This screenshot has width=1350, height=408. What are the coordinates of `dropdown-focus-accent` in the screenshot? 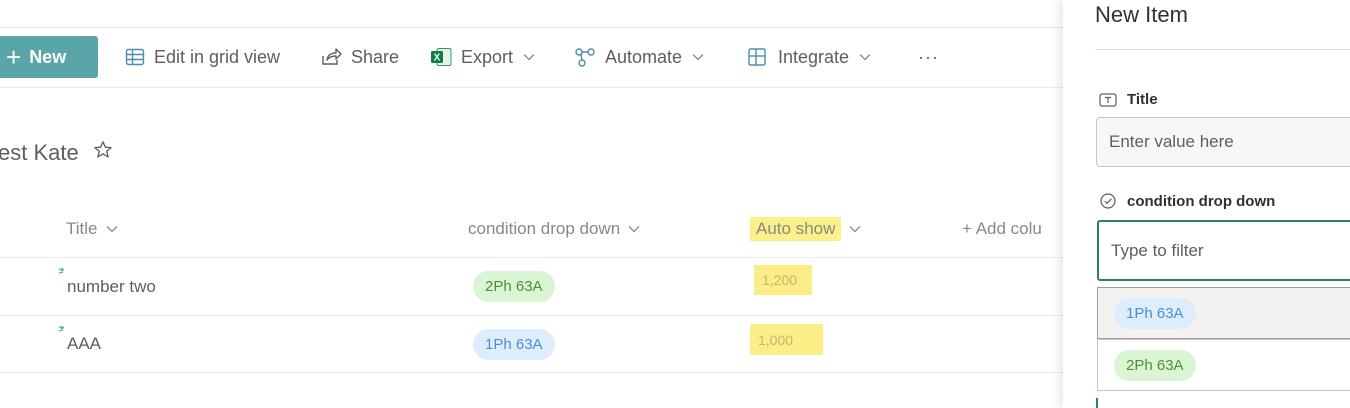 It's located at (1097, 403).